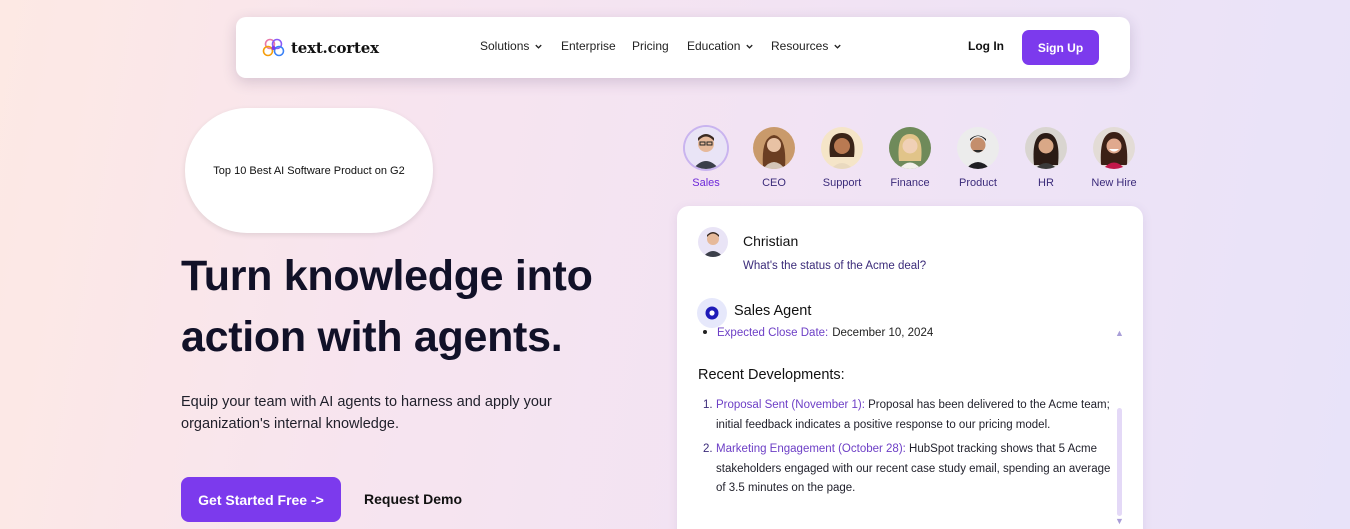  Describe the element at coordinates (714, 46) in the screenshot. I see `nav-education-label: Education` at that location.